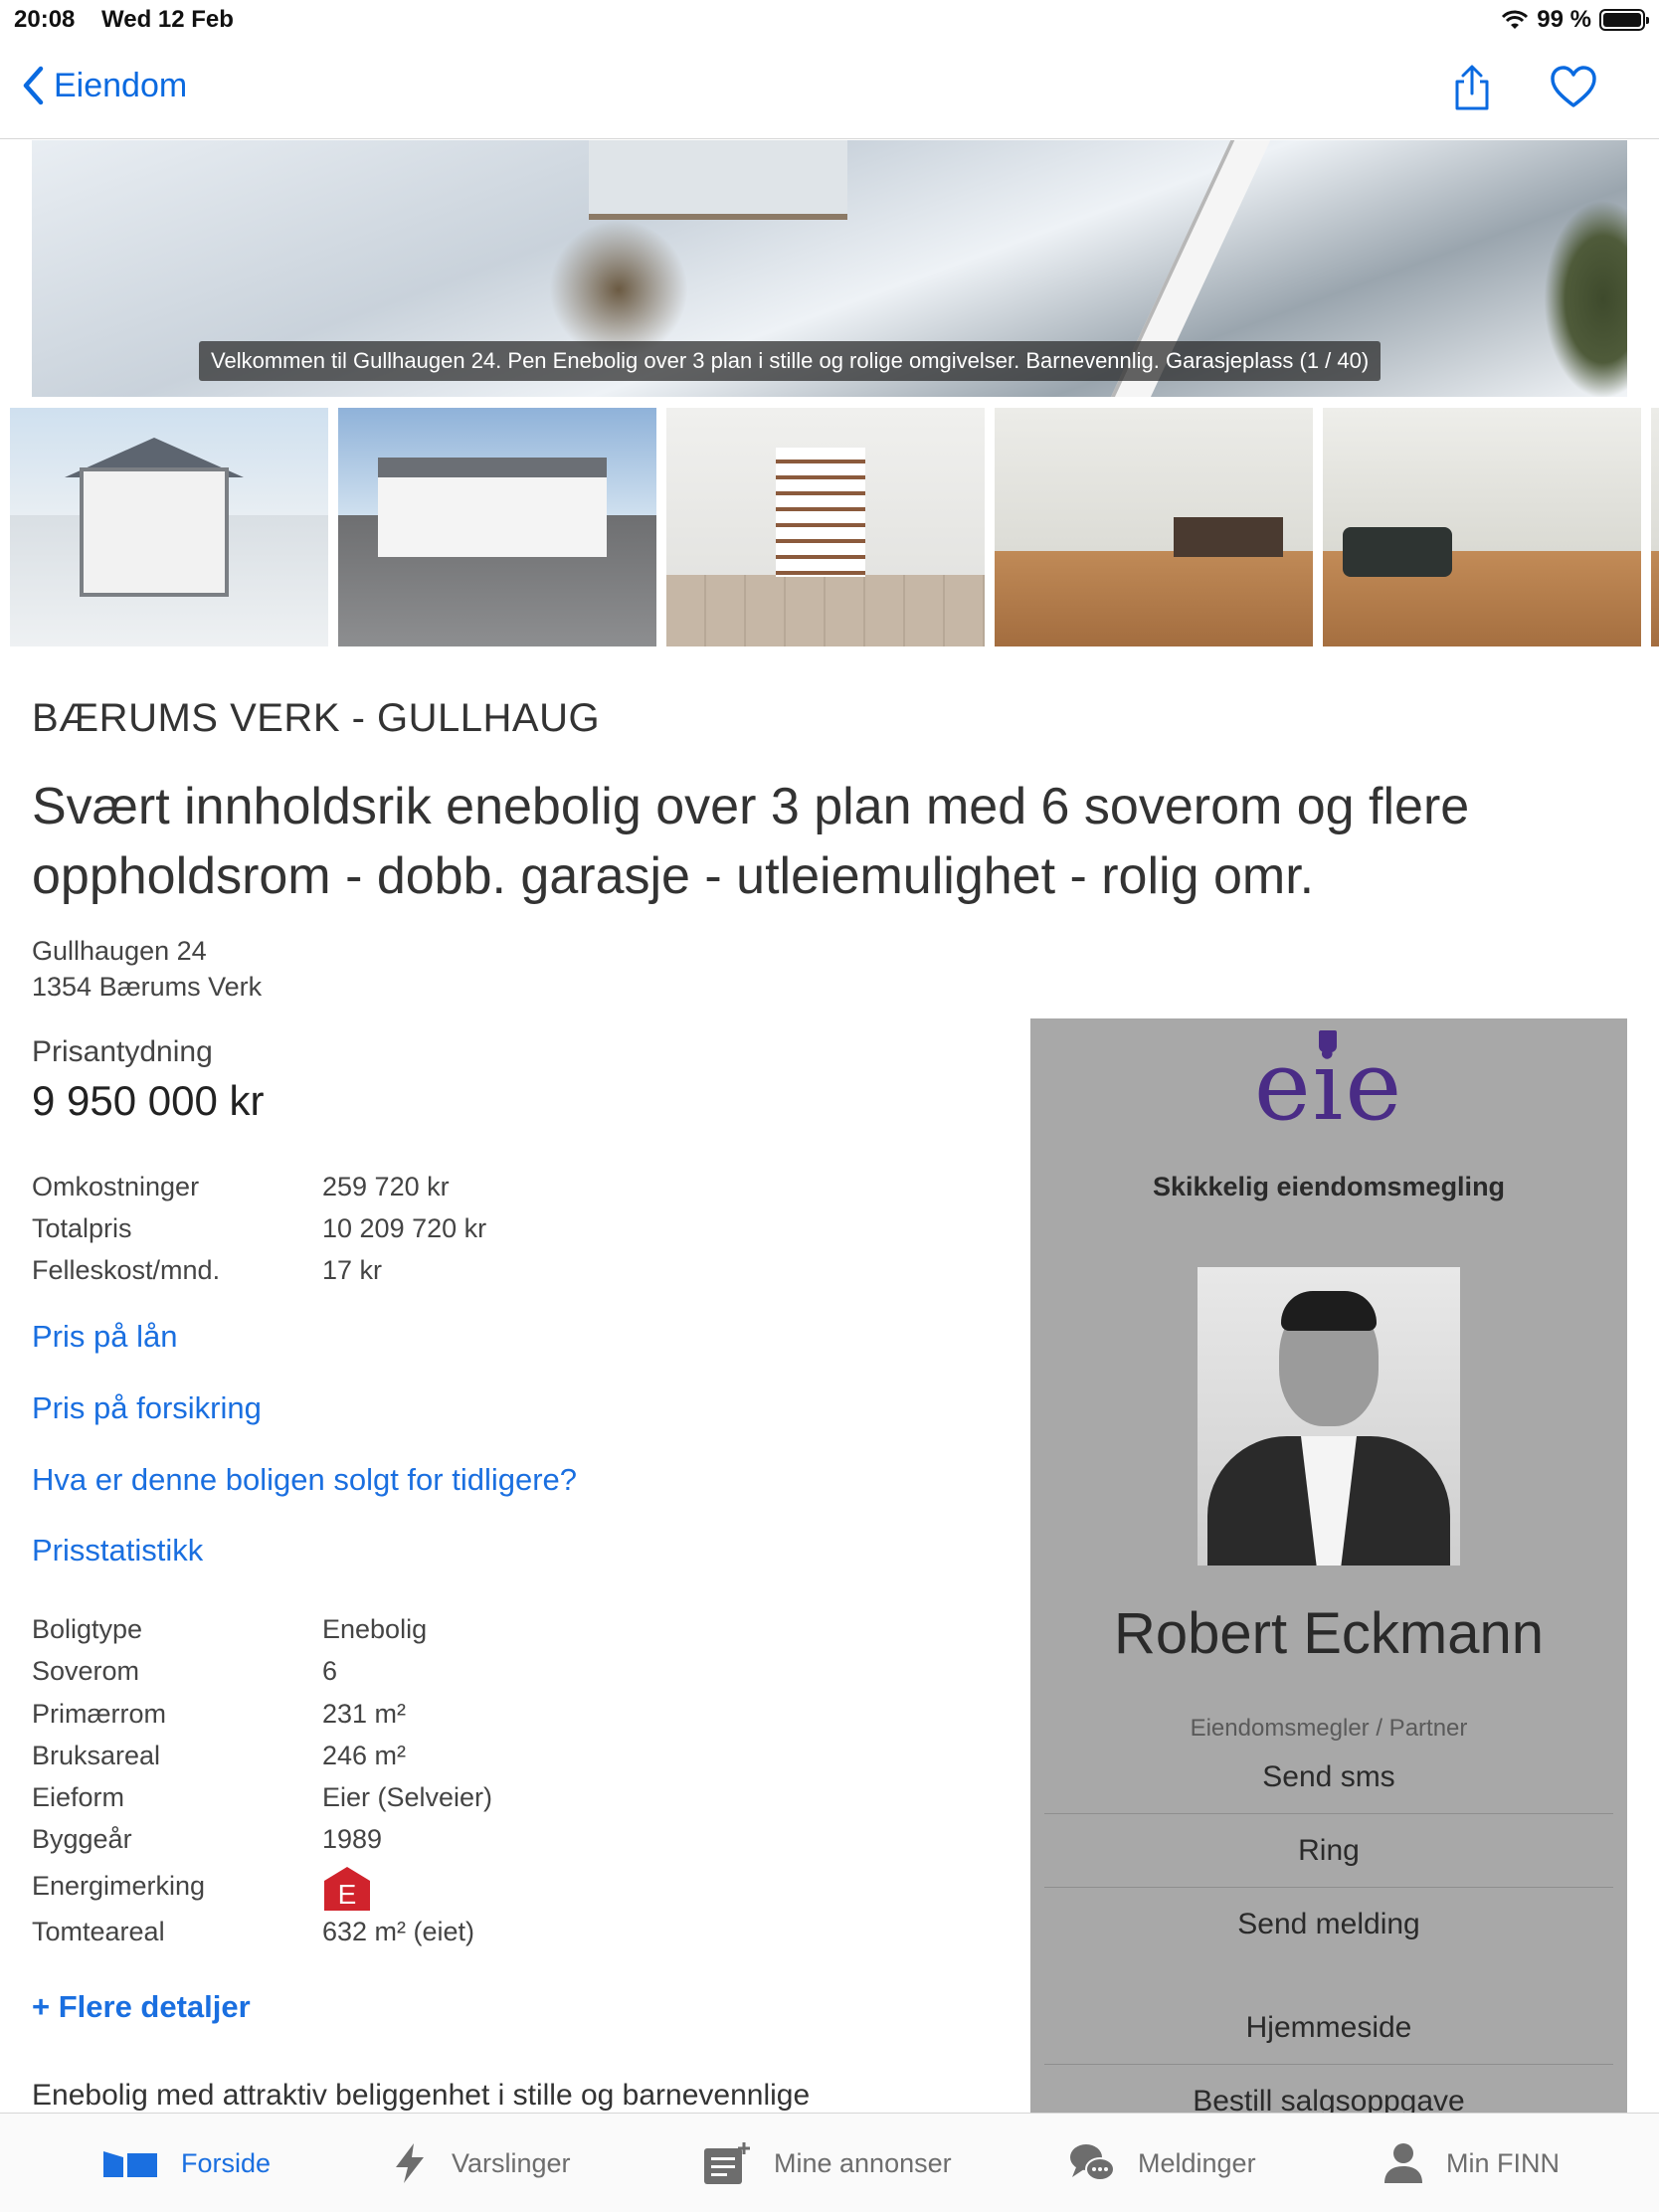  What do you see at coordinates (98, 1931) in the screenshot?
I see `fact-label: Tomteareal` at bounding box center [98, 1931].